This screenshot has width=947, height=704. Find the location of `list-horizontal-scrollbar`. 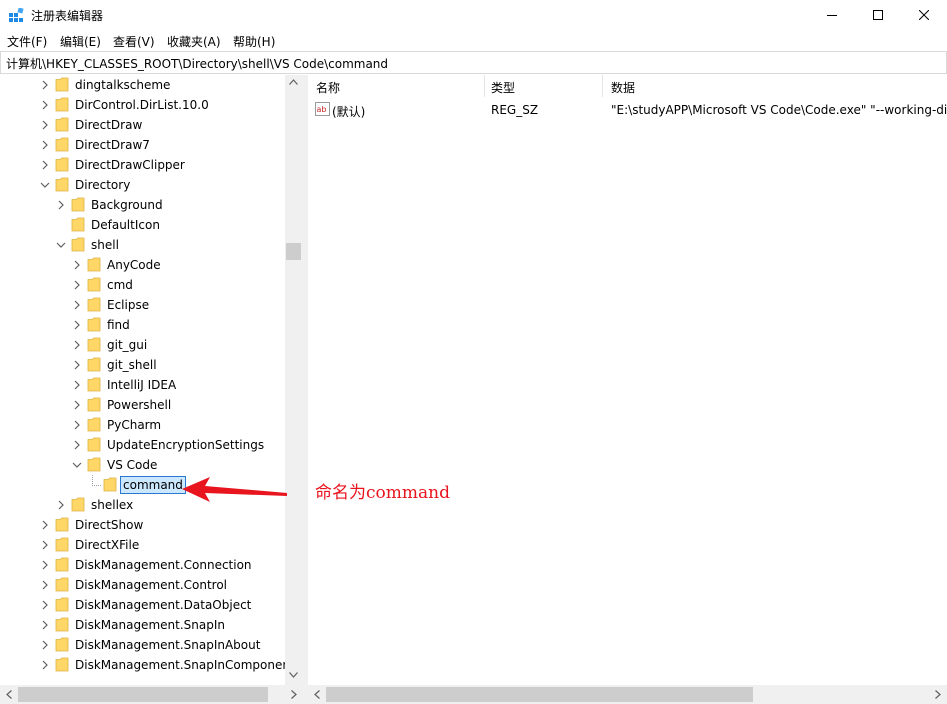

list-horizontal-scrollbar is located at coordinates (627, 694).